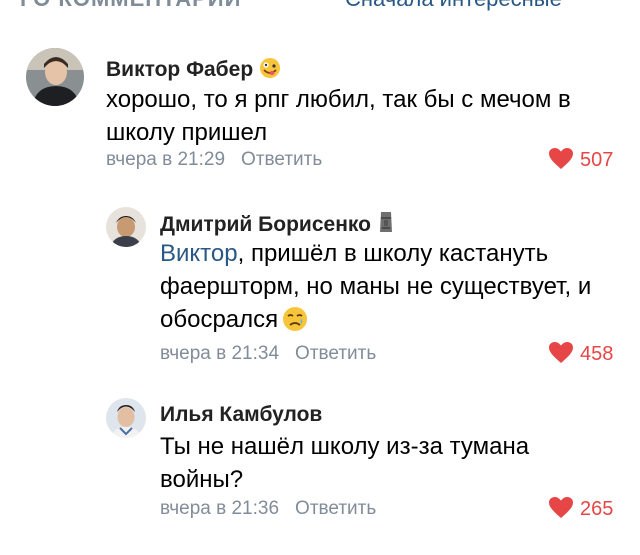 The image size is (640, 555). I want to click on comment-text: Ты не нашёл школу из-за тумана войны?, so click(345, 463).